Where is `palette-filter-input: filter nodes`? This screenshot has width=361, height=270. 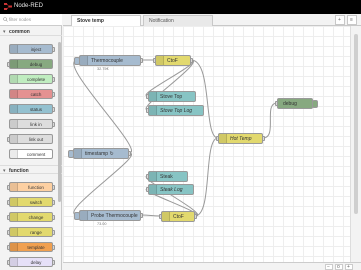 palette-filter-input: filter nodes is located at coordinates (31, 20).